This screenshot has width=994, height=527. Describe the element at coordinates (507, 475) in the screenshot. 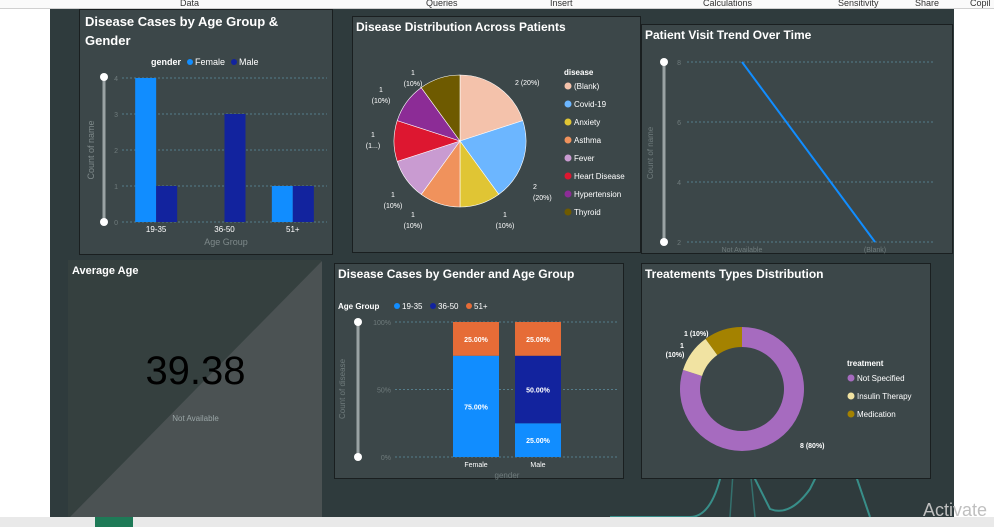

I see `x-axis-title: gender` at that location.